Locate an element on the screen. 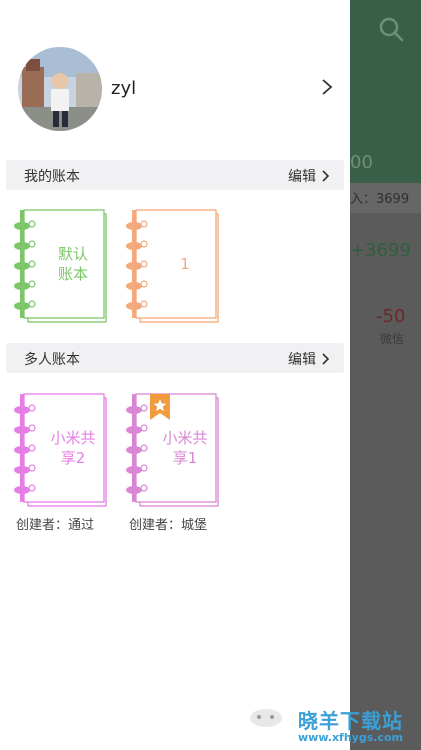 Image resolution: width=421 pixels, height=750 pixels. background-expense-value: -50 is located at coordinates (391, 316).